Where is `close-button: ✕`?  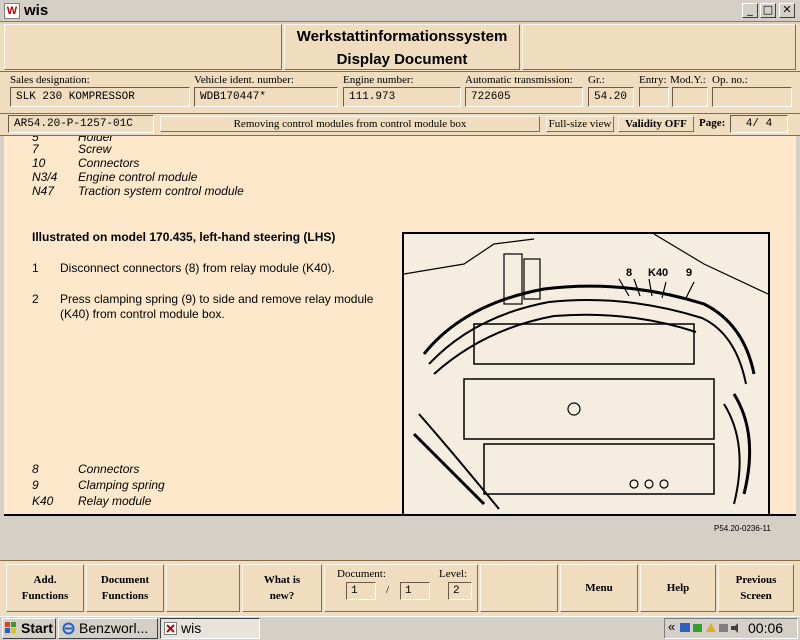 close-button: ✕ is located at coordinates (787, 10).